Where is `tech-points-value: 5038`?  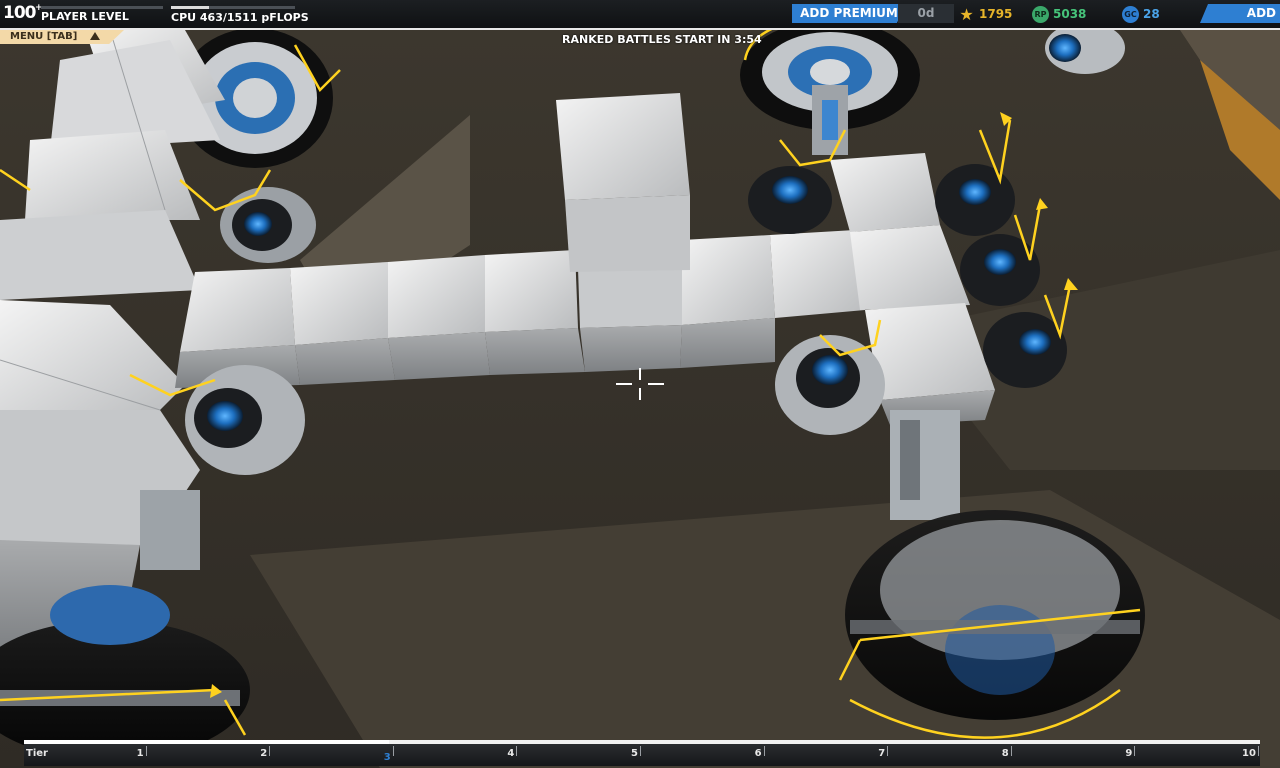 tech-points-value: 5038 is located at coordinates (1070, 14).